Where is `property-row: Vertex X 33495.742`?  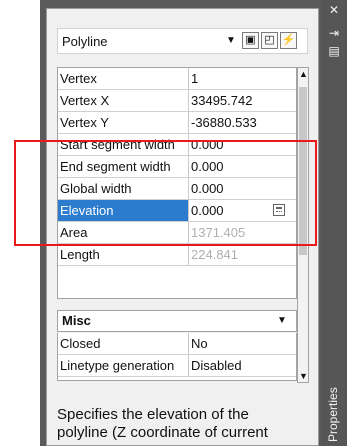 property-row: Vertex X 33495.742 is located at coordinates (177, 101).